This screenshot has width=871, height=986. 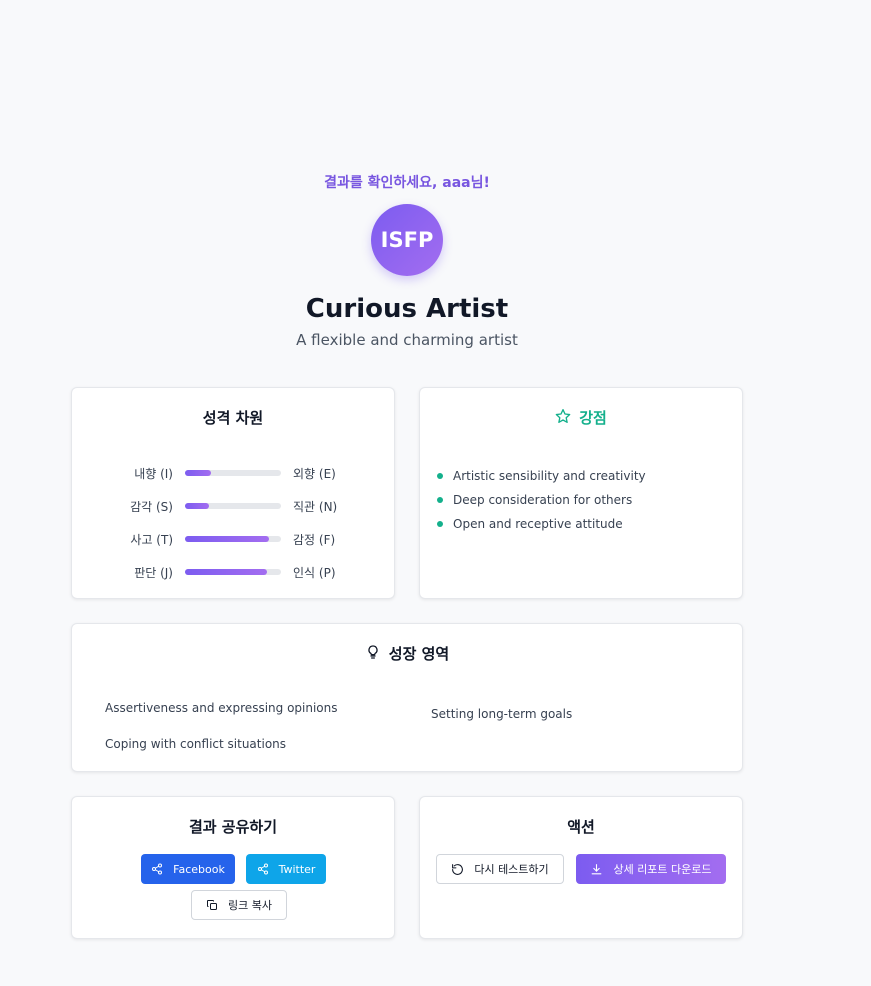 What do you see at coordinates (511, 869) in the screenshot?
I see `retake-label: 다시 테스트하기` at bounding box center [511, 869].